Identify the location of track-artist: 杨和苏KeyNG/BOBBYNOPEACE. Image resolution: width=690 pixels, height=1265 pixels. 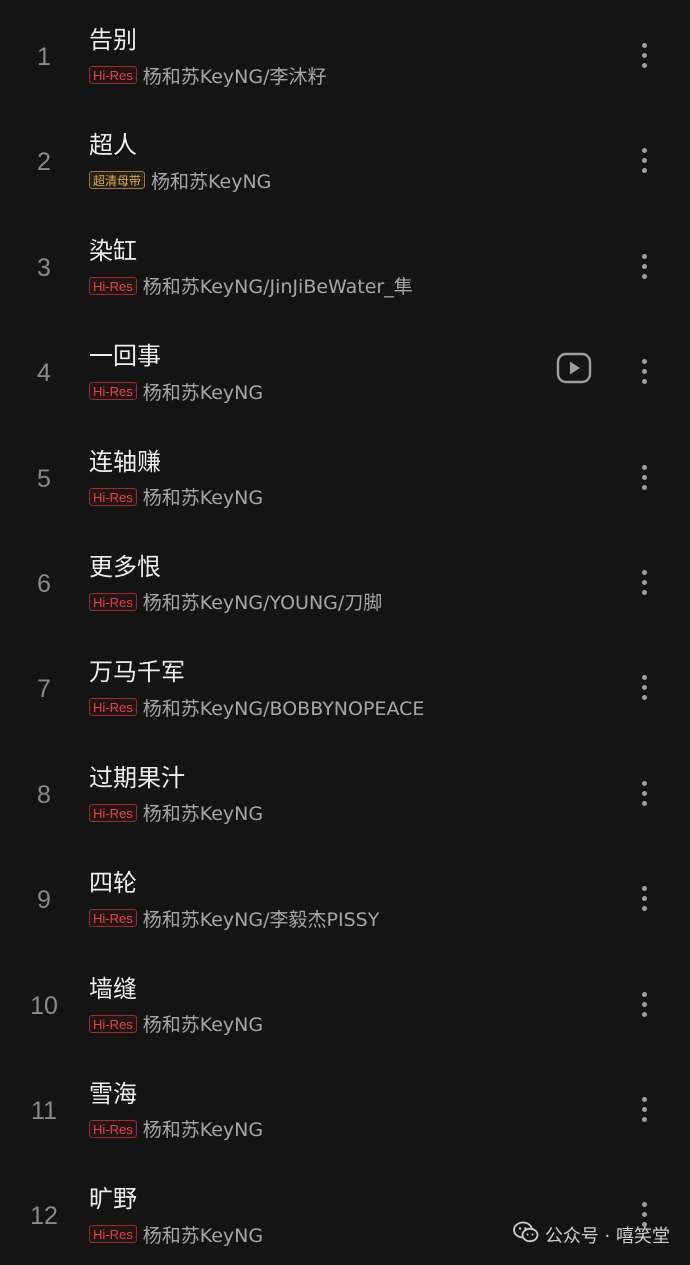
(283, 708).